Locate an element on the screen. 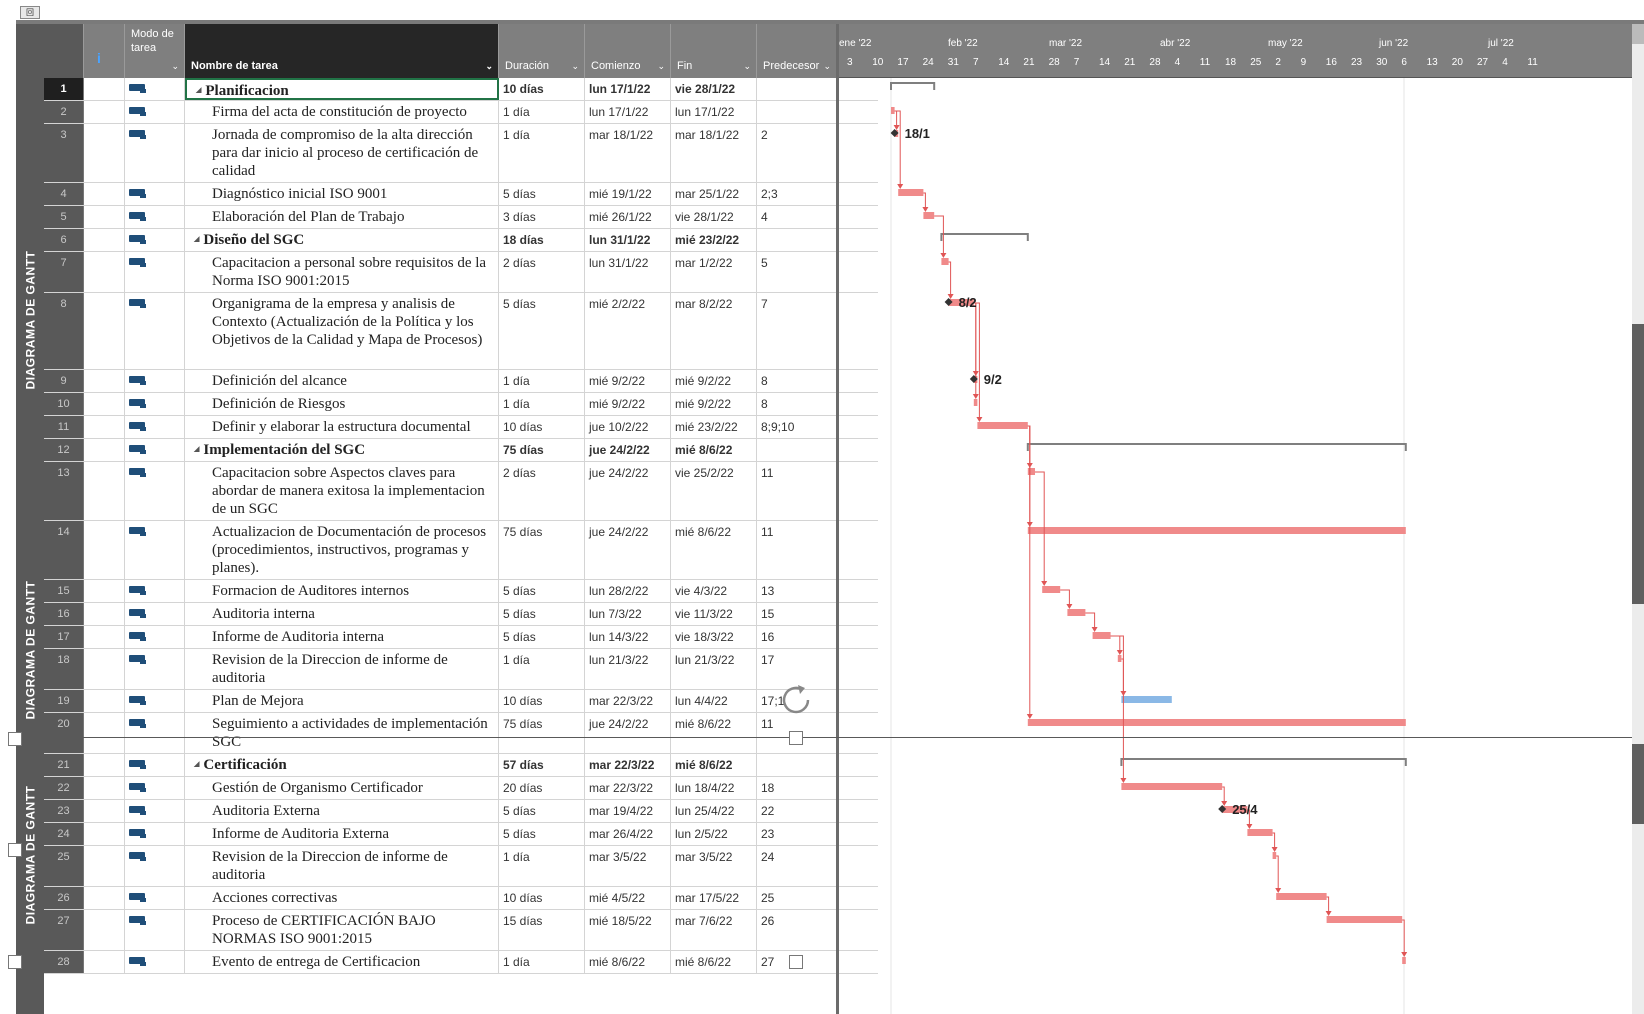 The height and width of the screenshot is (1014, 1644). predecessors-cell: 18 is located at coordinates (797, 788).